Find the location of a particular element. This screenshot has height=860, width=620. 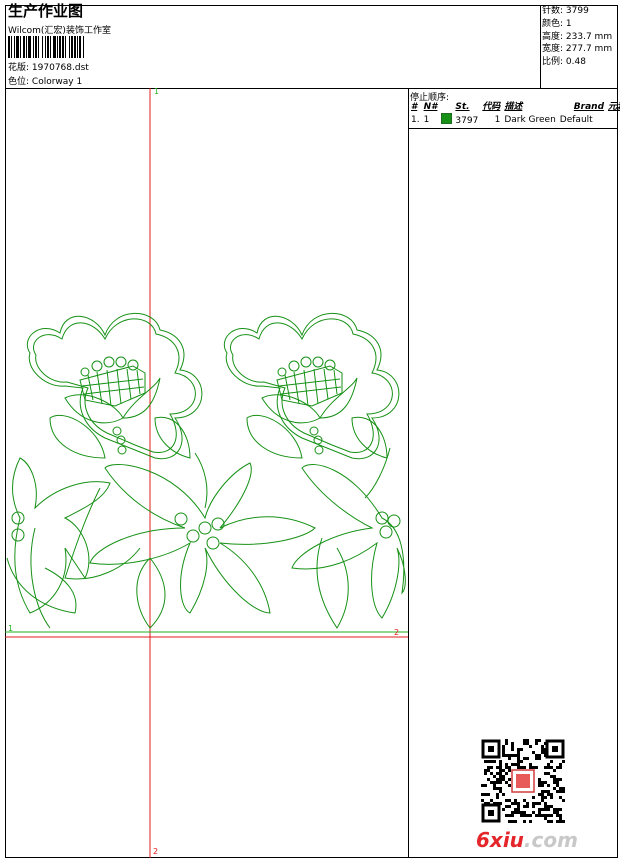

studio-name: Wilcom(汇宏)装饰工作室 is located at coordinates (59, 31).